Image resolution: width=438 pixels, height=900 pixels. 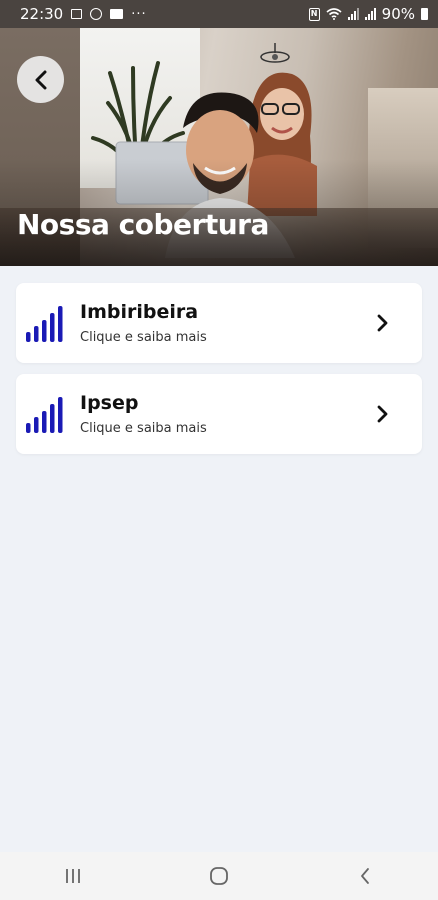 I want to click on chevron-left-icon, so click(x=40, y=79).